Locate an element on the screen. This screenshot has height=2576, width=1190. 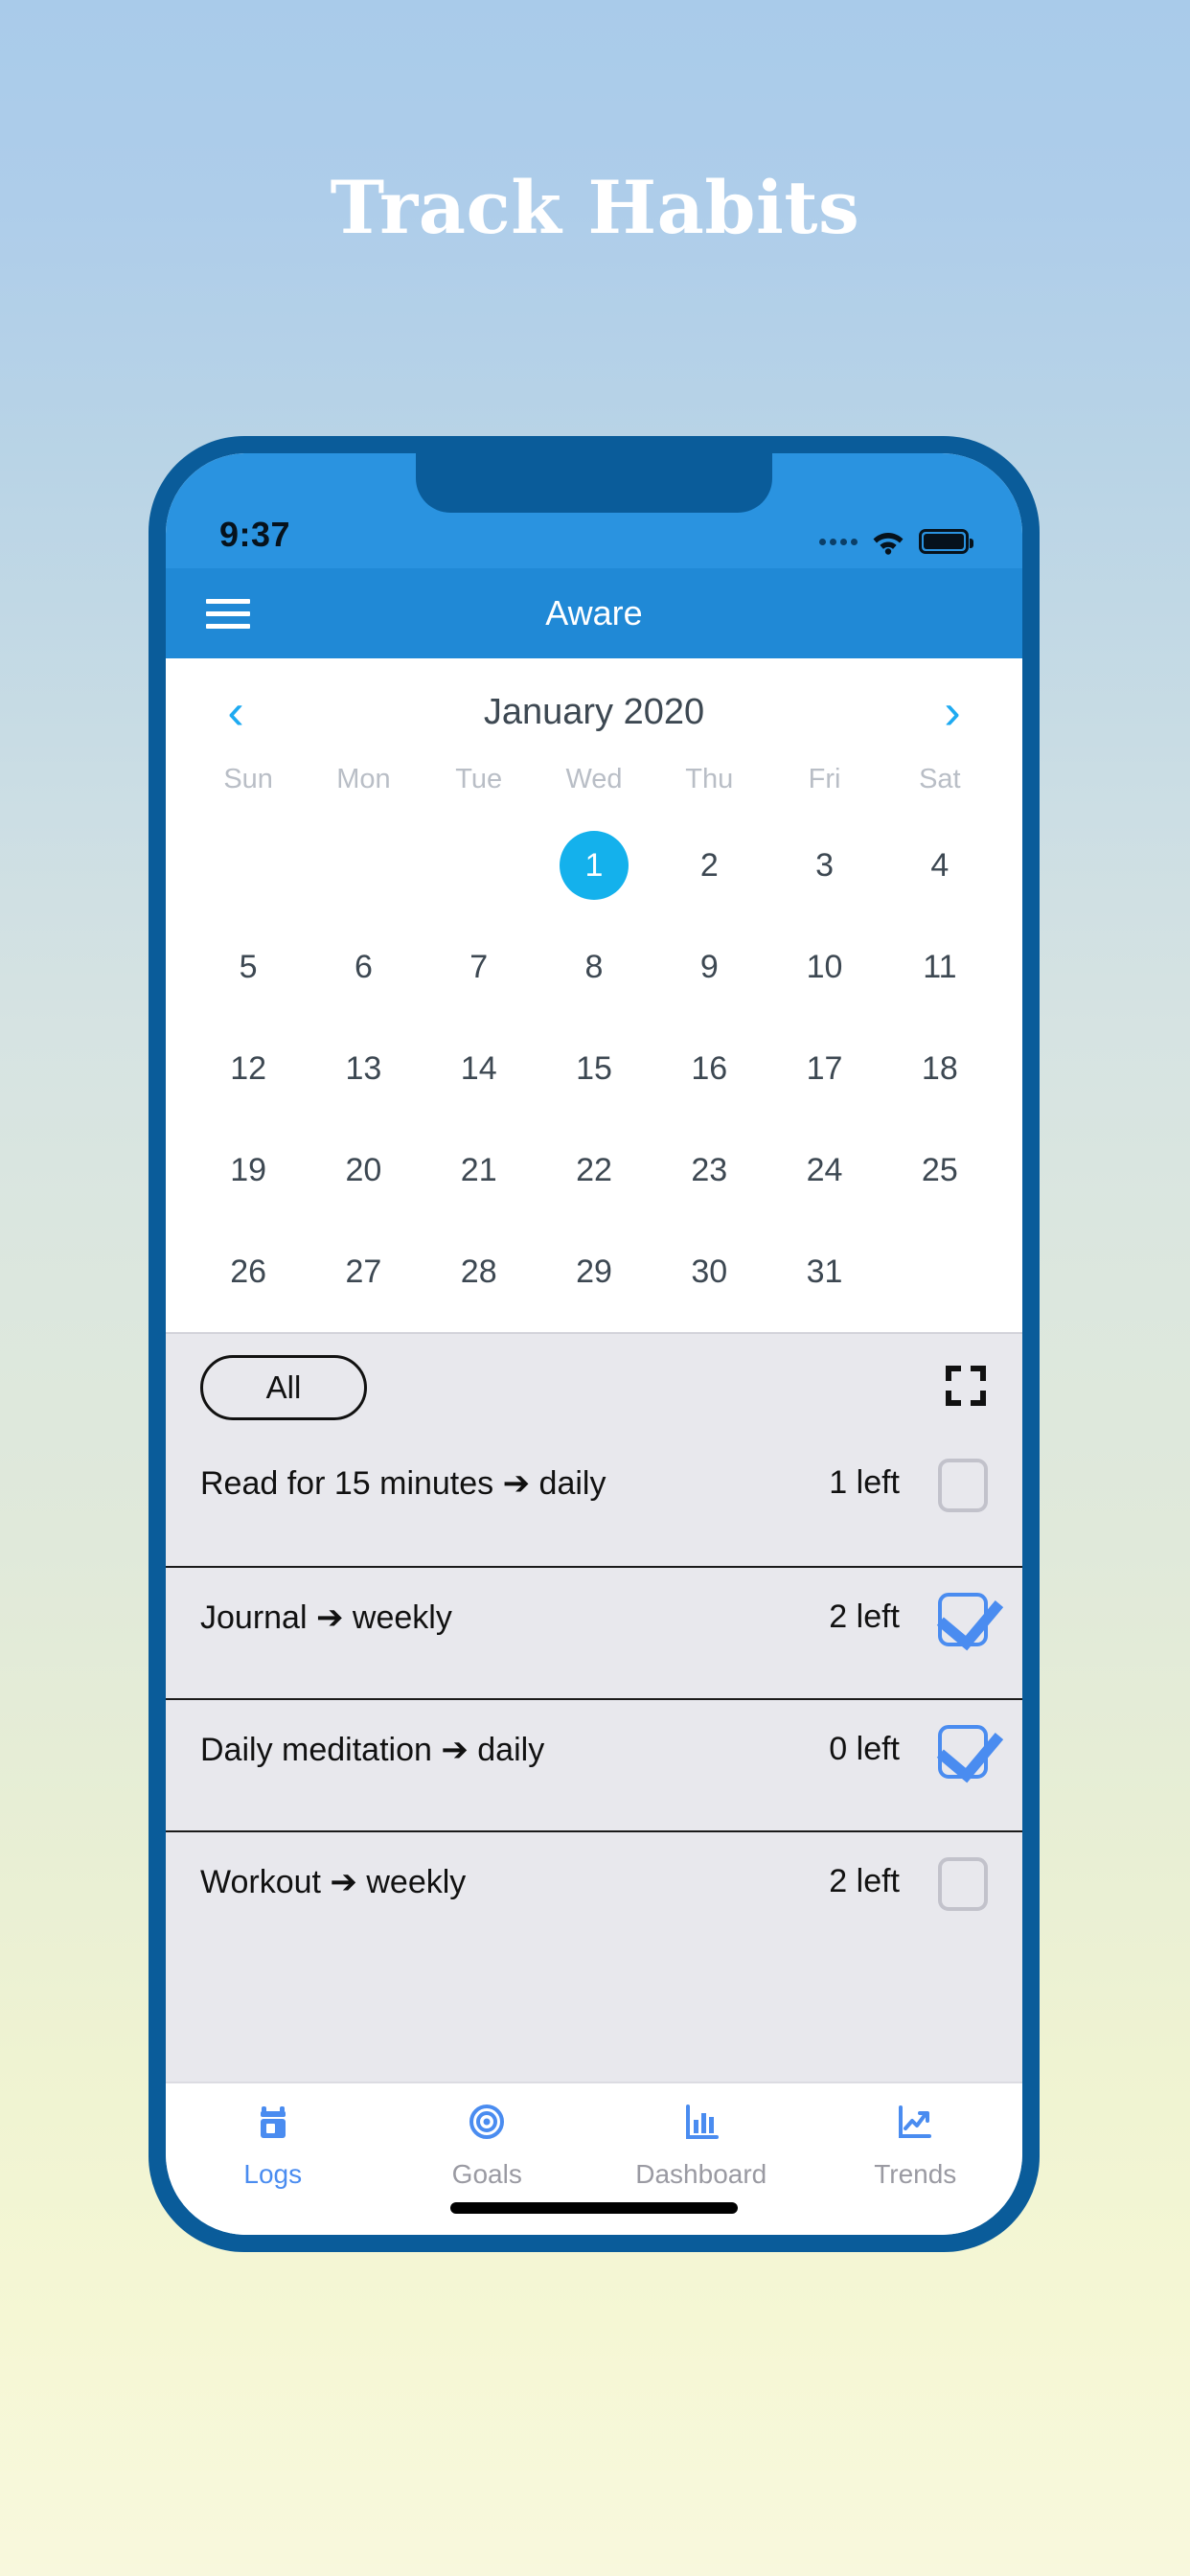
calendar-day-number: 13 is located at coordinates (364, 1068).